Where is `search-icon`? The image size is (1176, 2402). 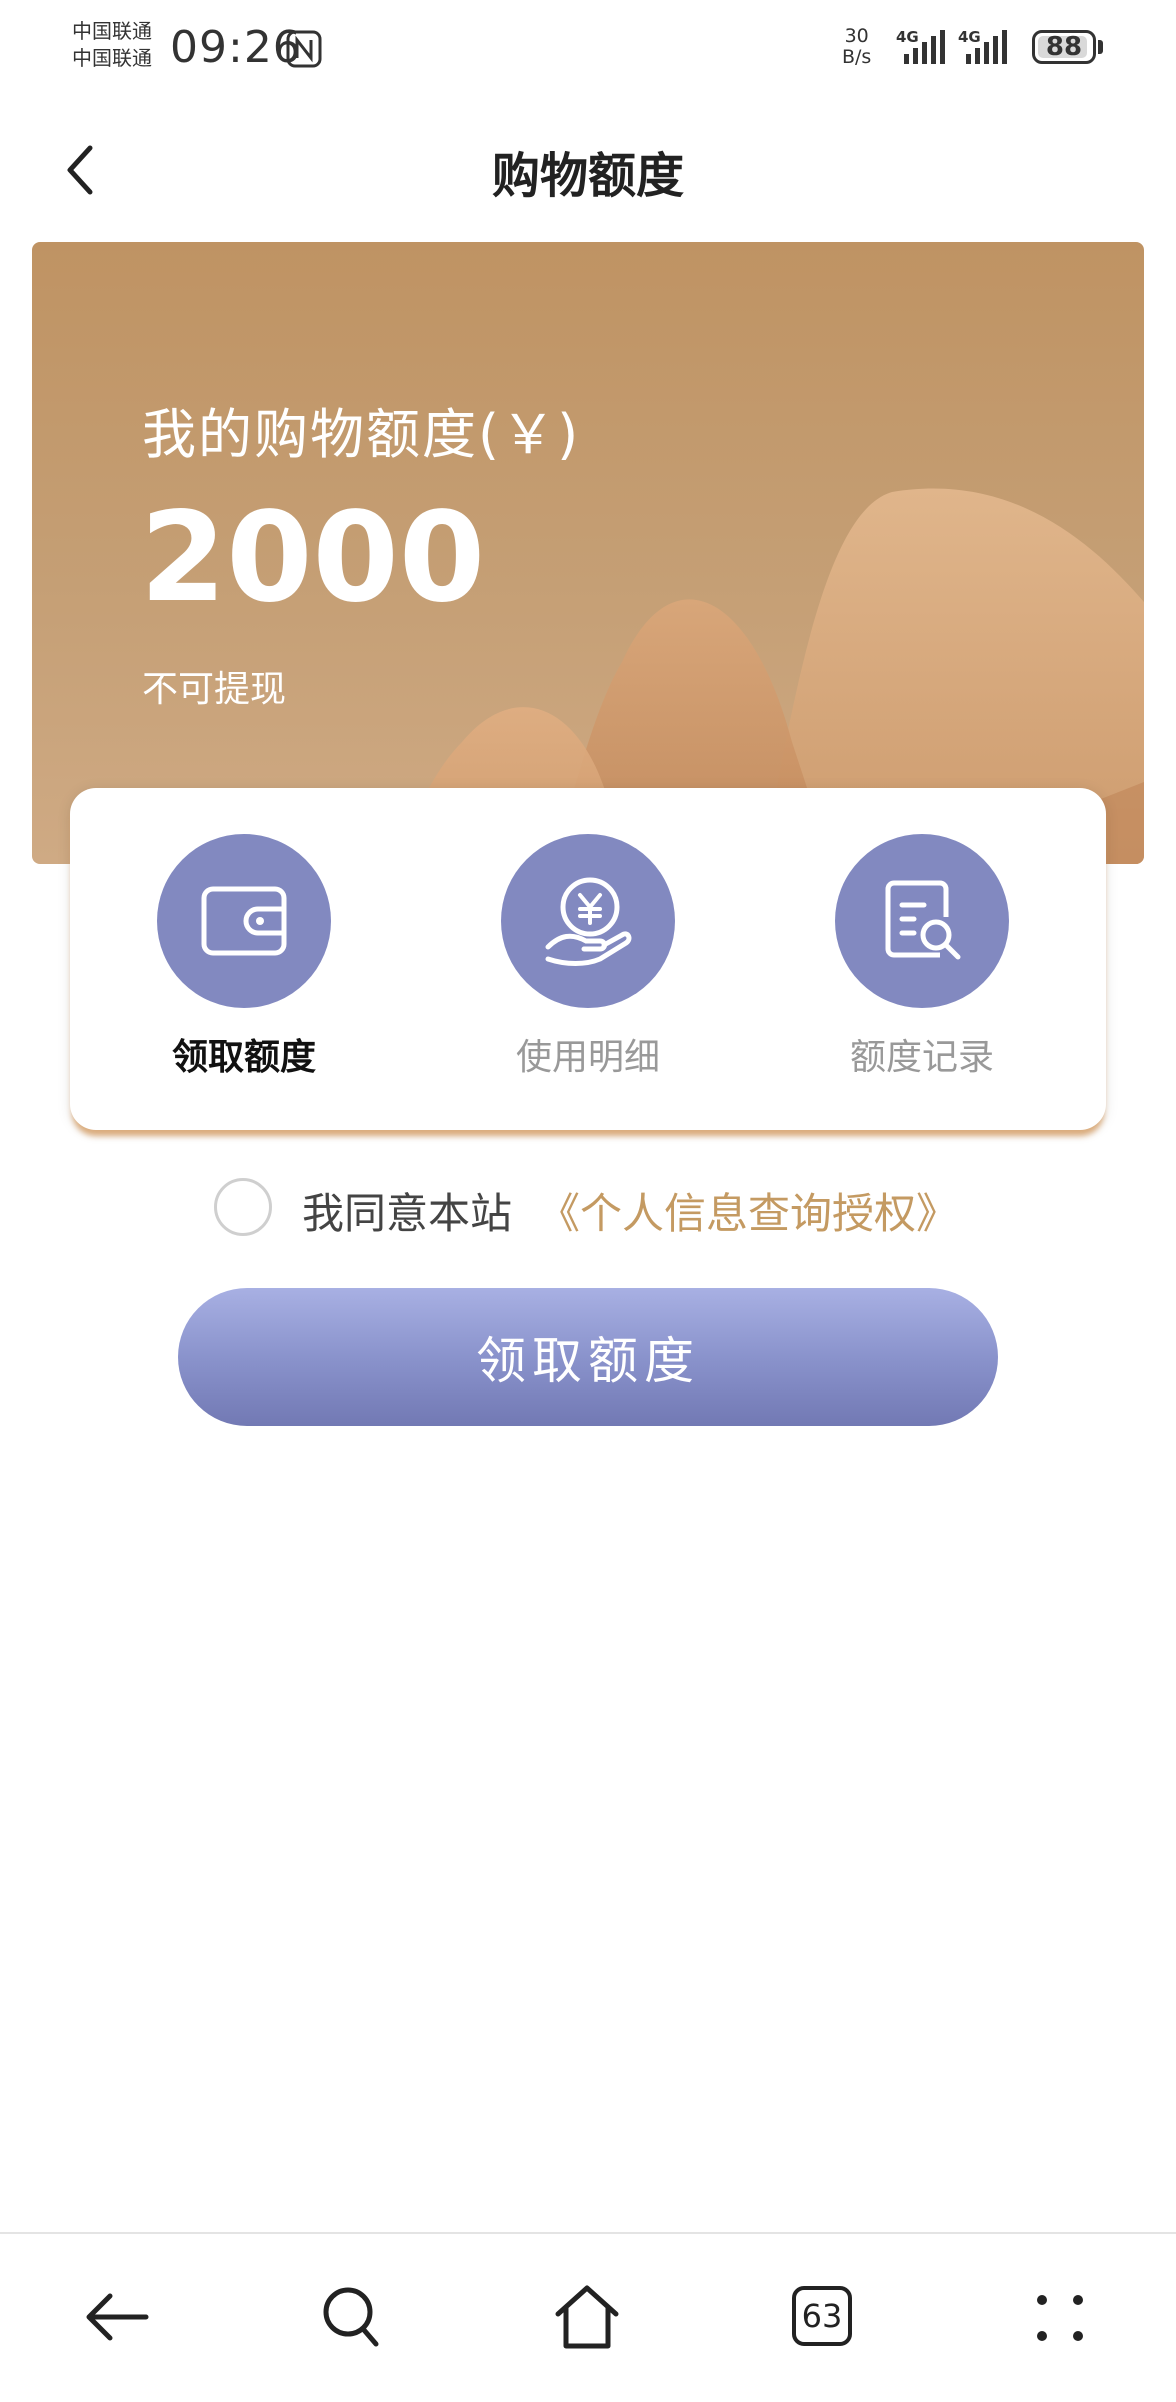 search-icon is located at coordinates (353, 2317).